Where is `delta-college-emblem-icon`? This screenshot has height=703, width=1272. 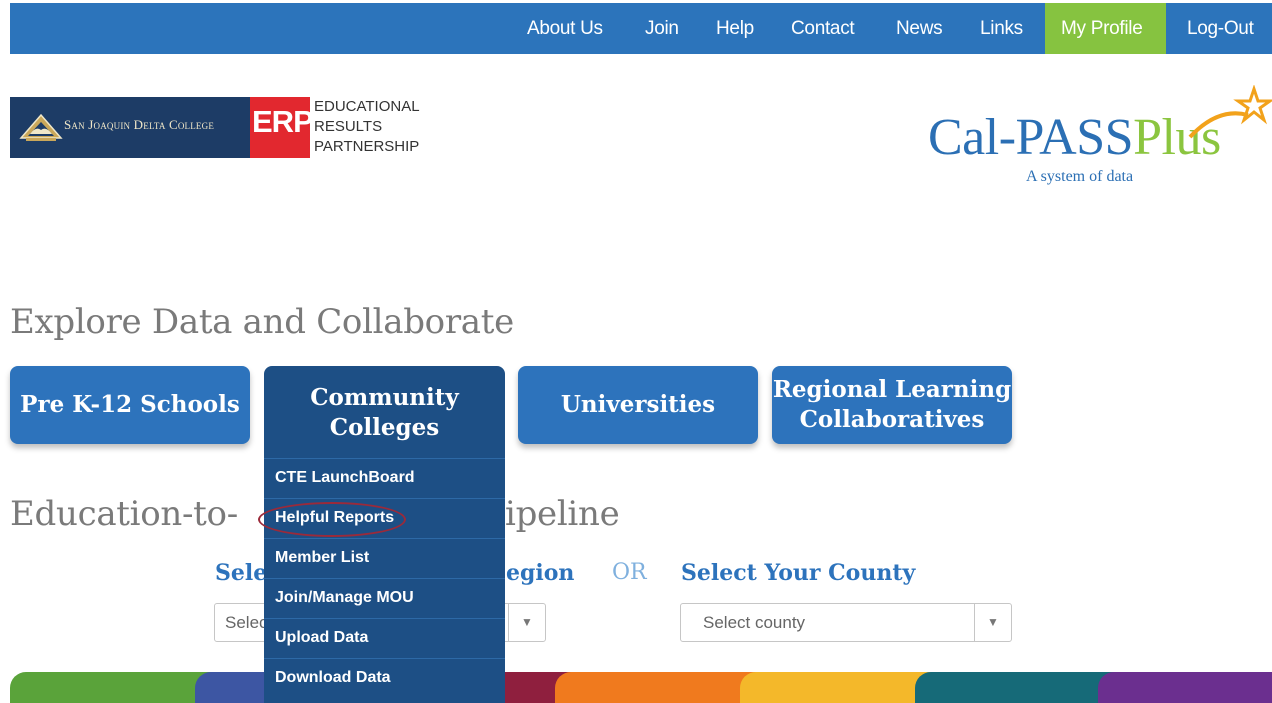 delta-college-emblem-icon is located at coordinates (41, 127).